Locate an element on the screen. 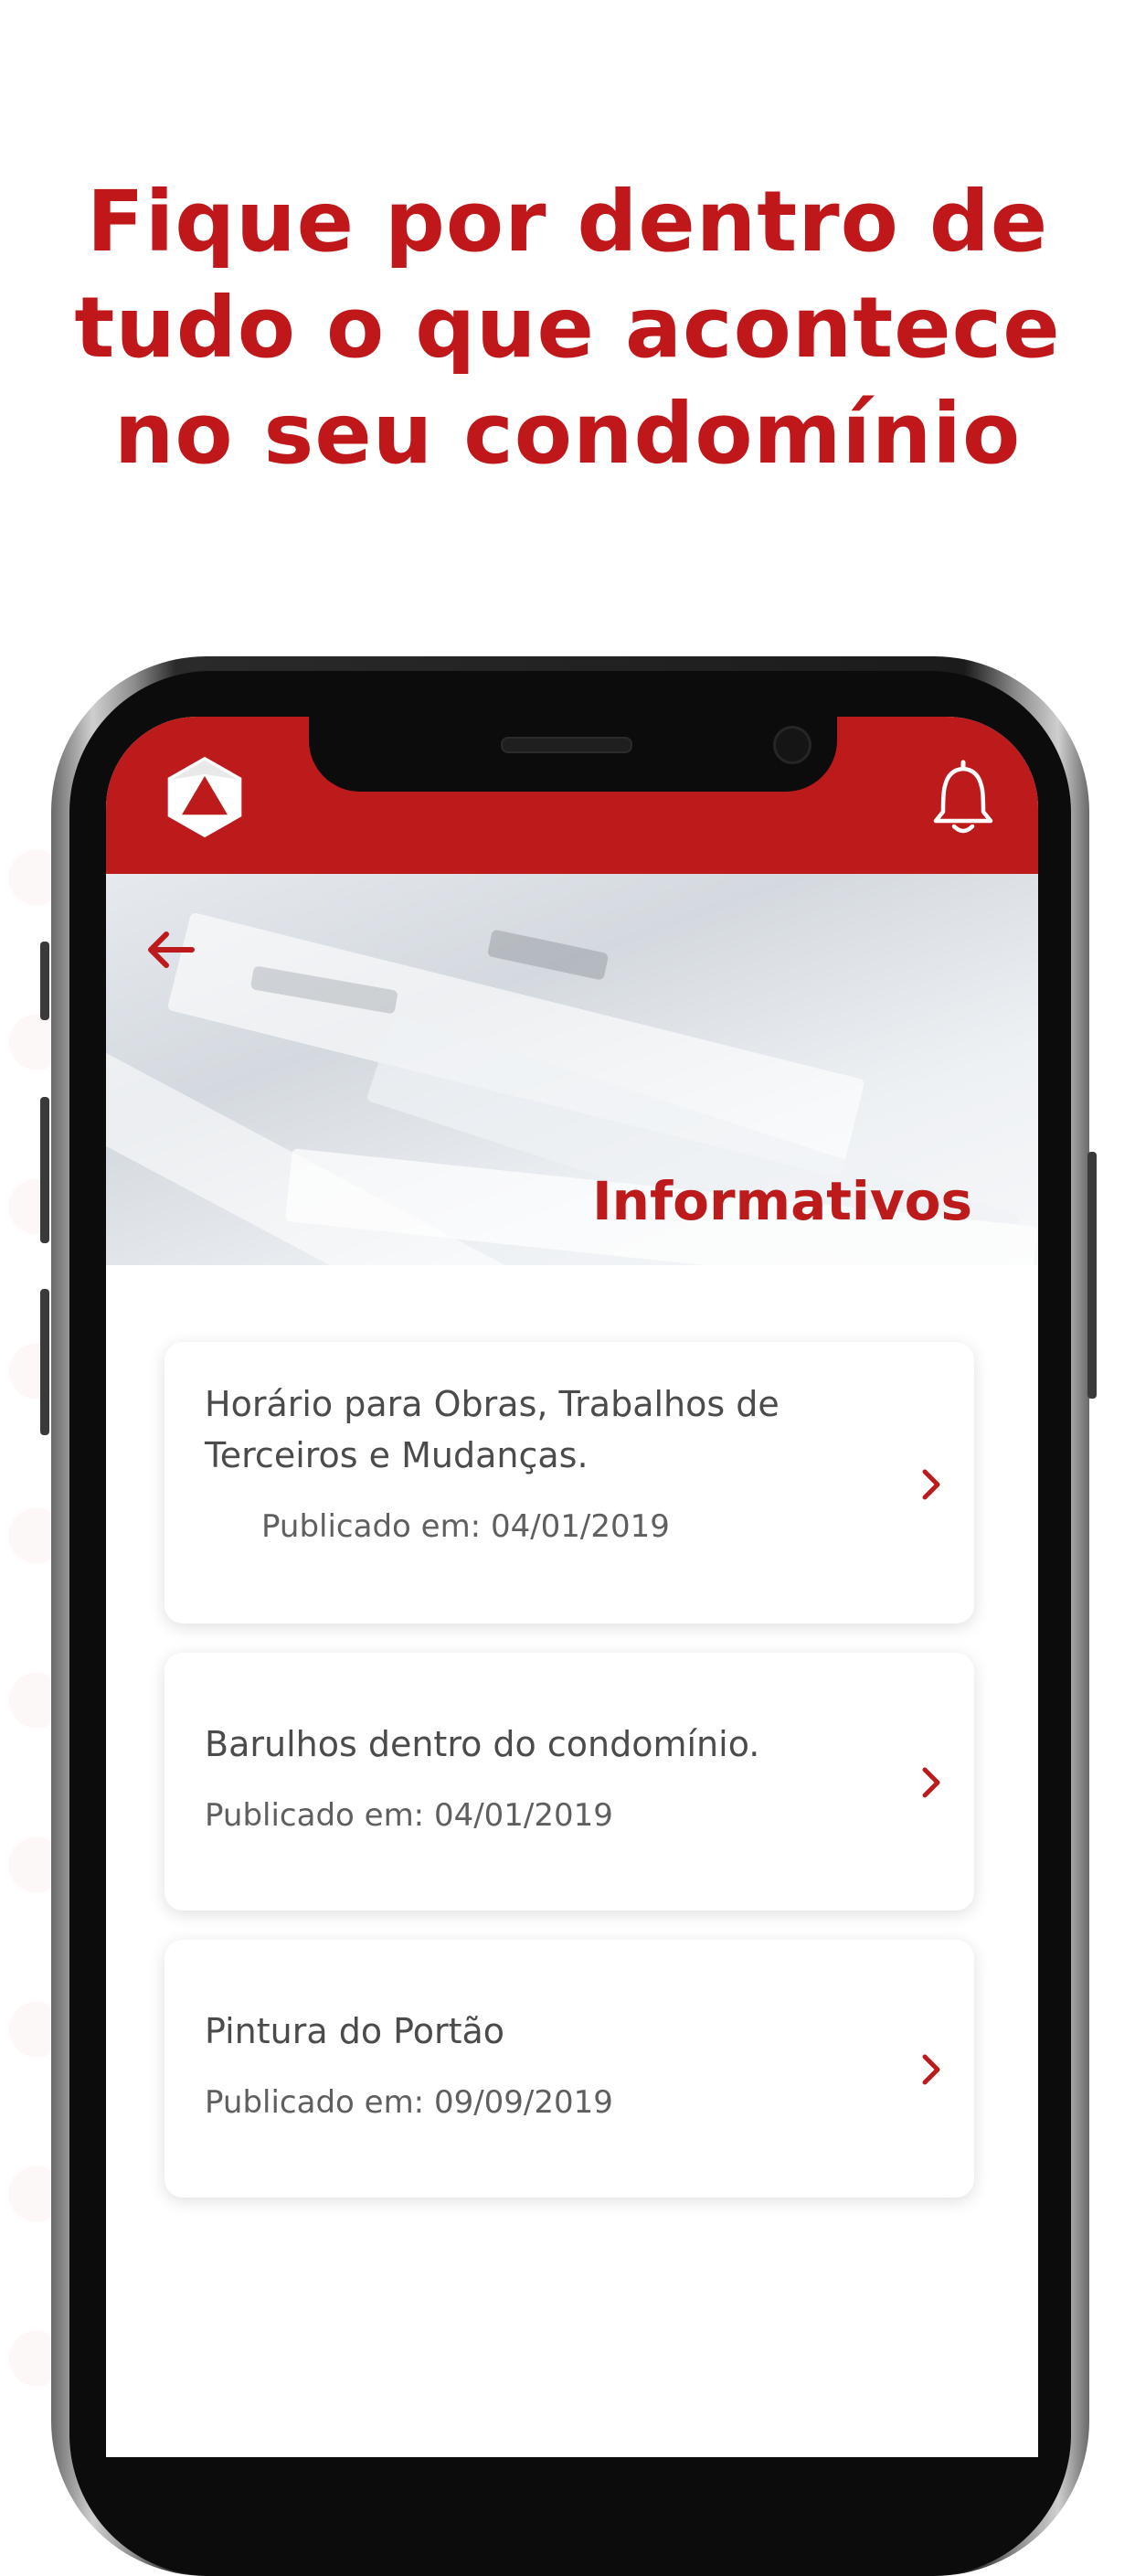 This screenshot has height=2576, width=1135. hero-banner: Informativos is located at coordinates (572, 1070).